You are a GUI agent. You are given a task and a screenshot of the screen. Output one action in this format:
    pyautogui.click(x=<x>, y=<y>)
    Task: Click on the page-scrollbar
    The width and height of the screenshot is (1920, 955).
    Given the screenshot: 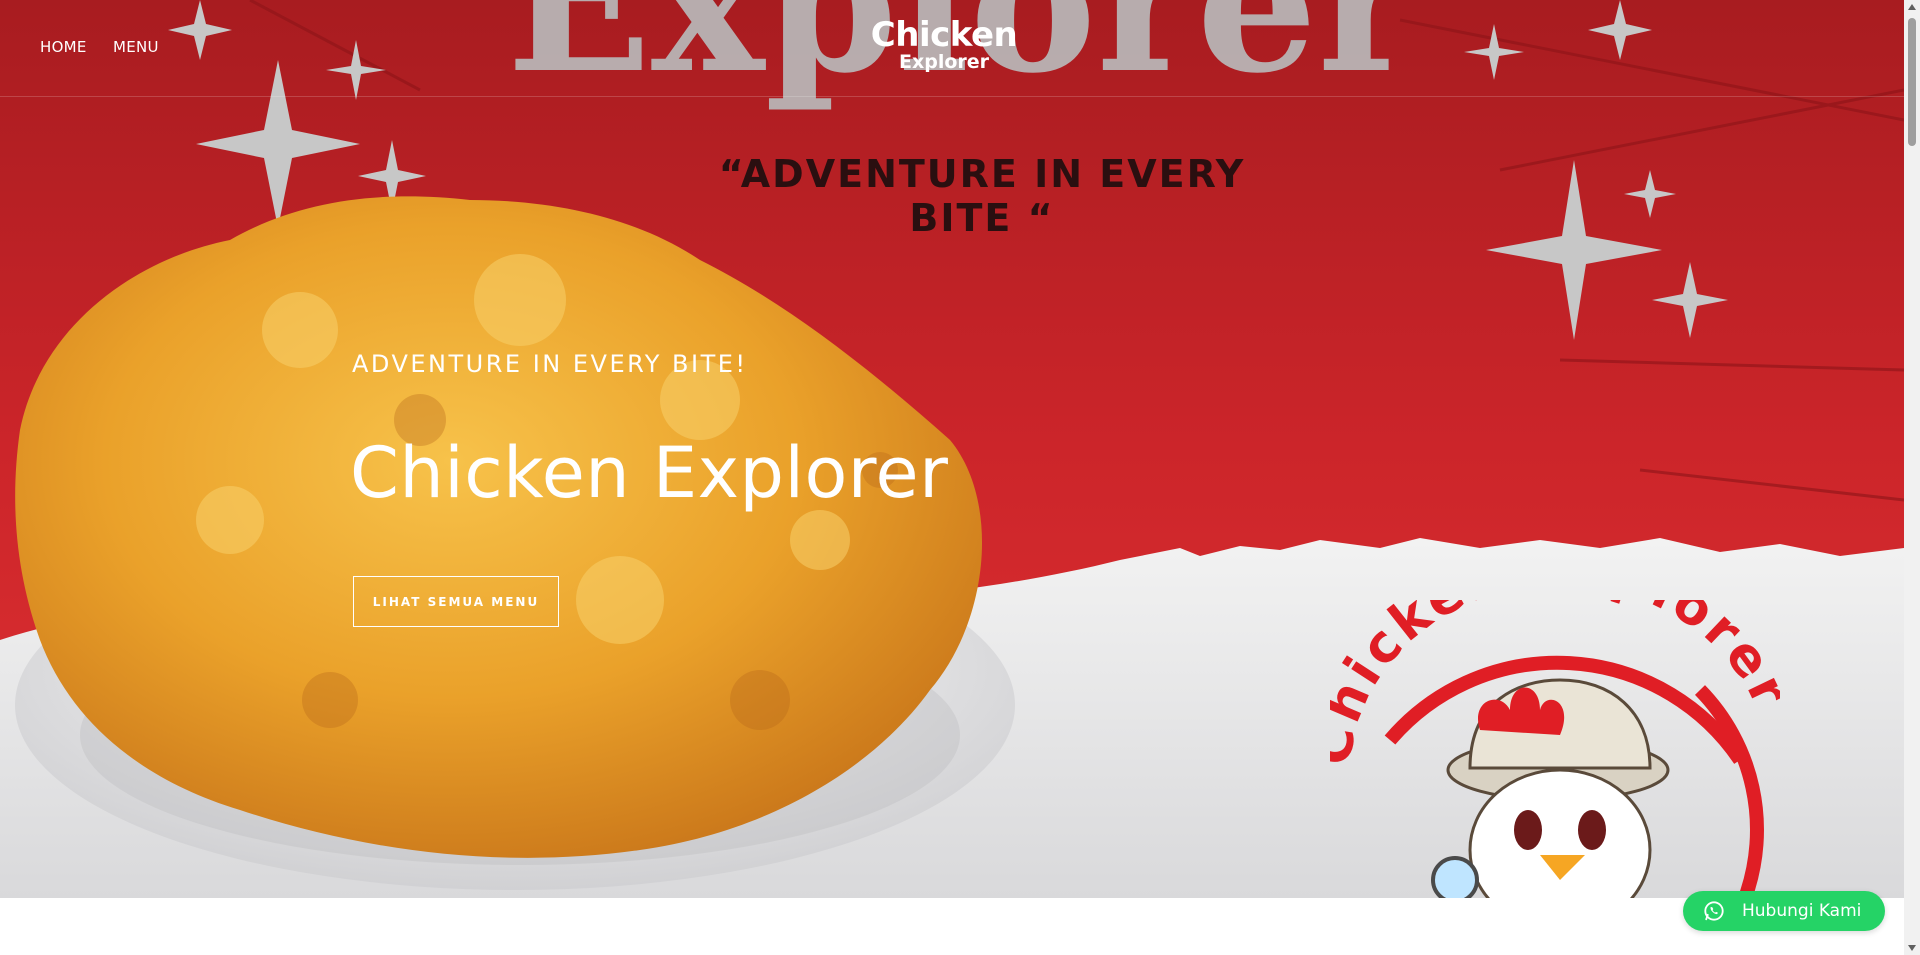 What is the action you would take?
    pyautogui.click(x=1912, y=477)
    